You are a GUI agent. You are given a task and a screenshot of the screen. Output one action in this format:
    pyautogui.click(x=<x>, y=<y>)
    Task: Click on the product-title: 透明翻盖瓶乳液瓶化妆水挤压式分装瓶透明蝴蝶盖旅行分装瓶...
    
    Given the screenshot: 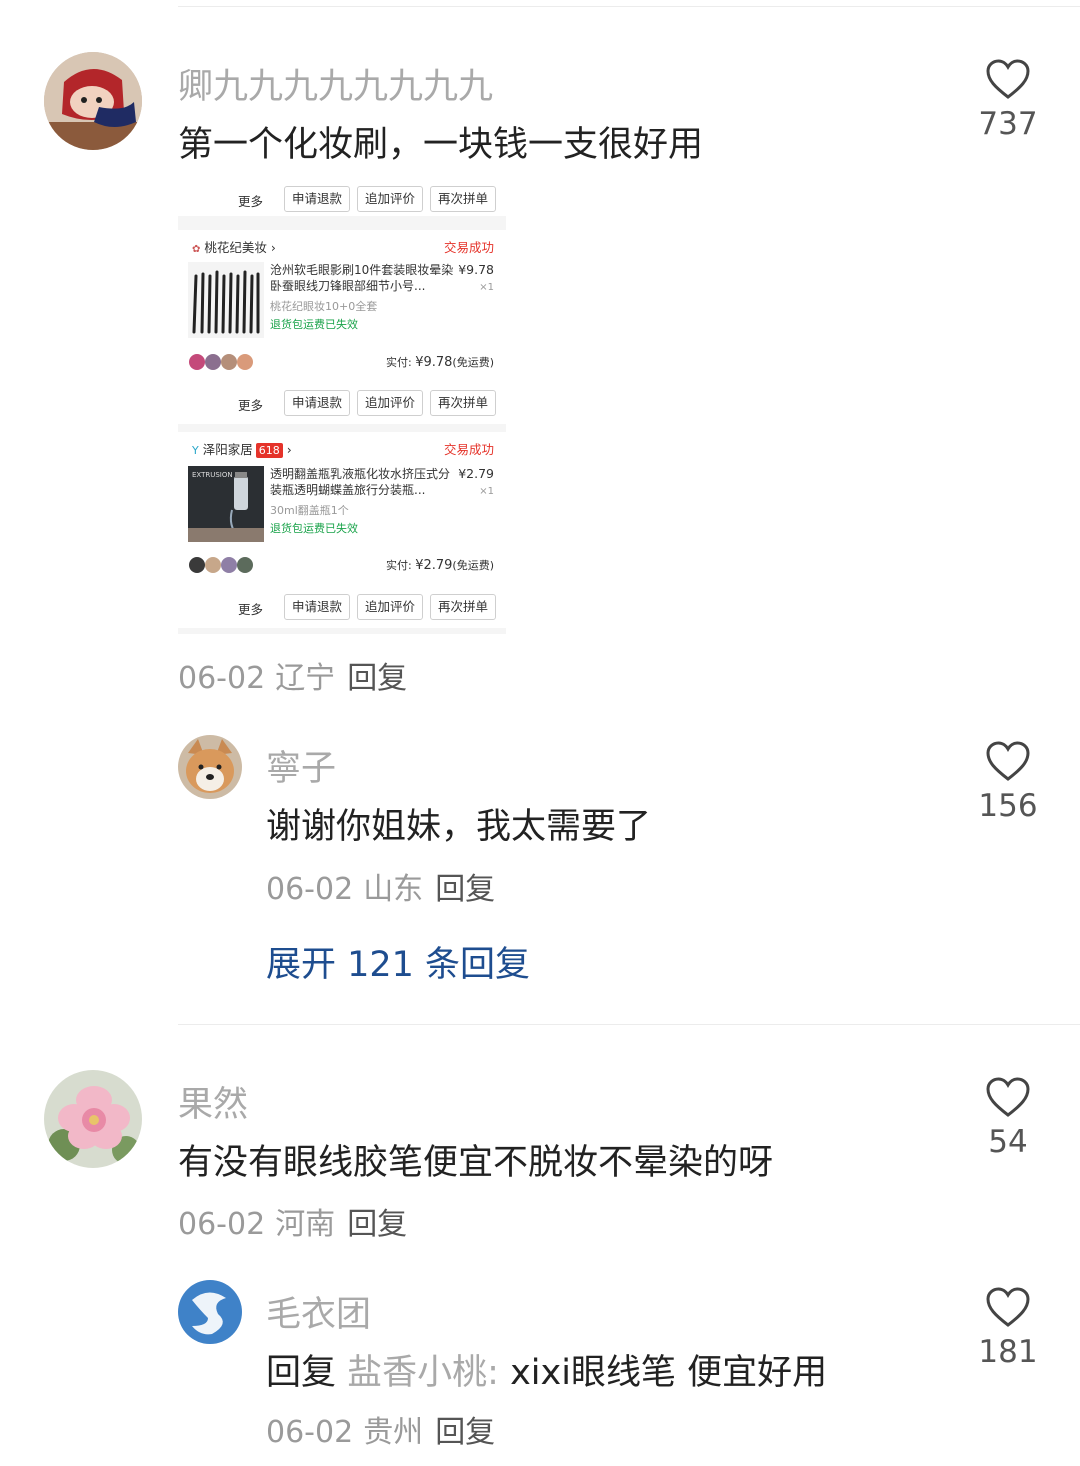 What is the action you would take?
    pyautogui.click(x=360, y=482)
    